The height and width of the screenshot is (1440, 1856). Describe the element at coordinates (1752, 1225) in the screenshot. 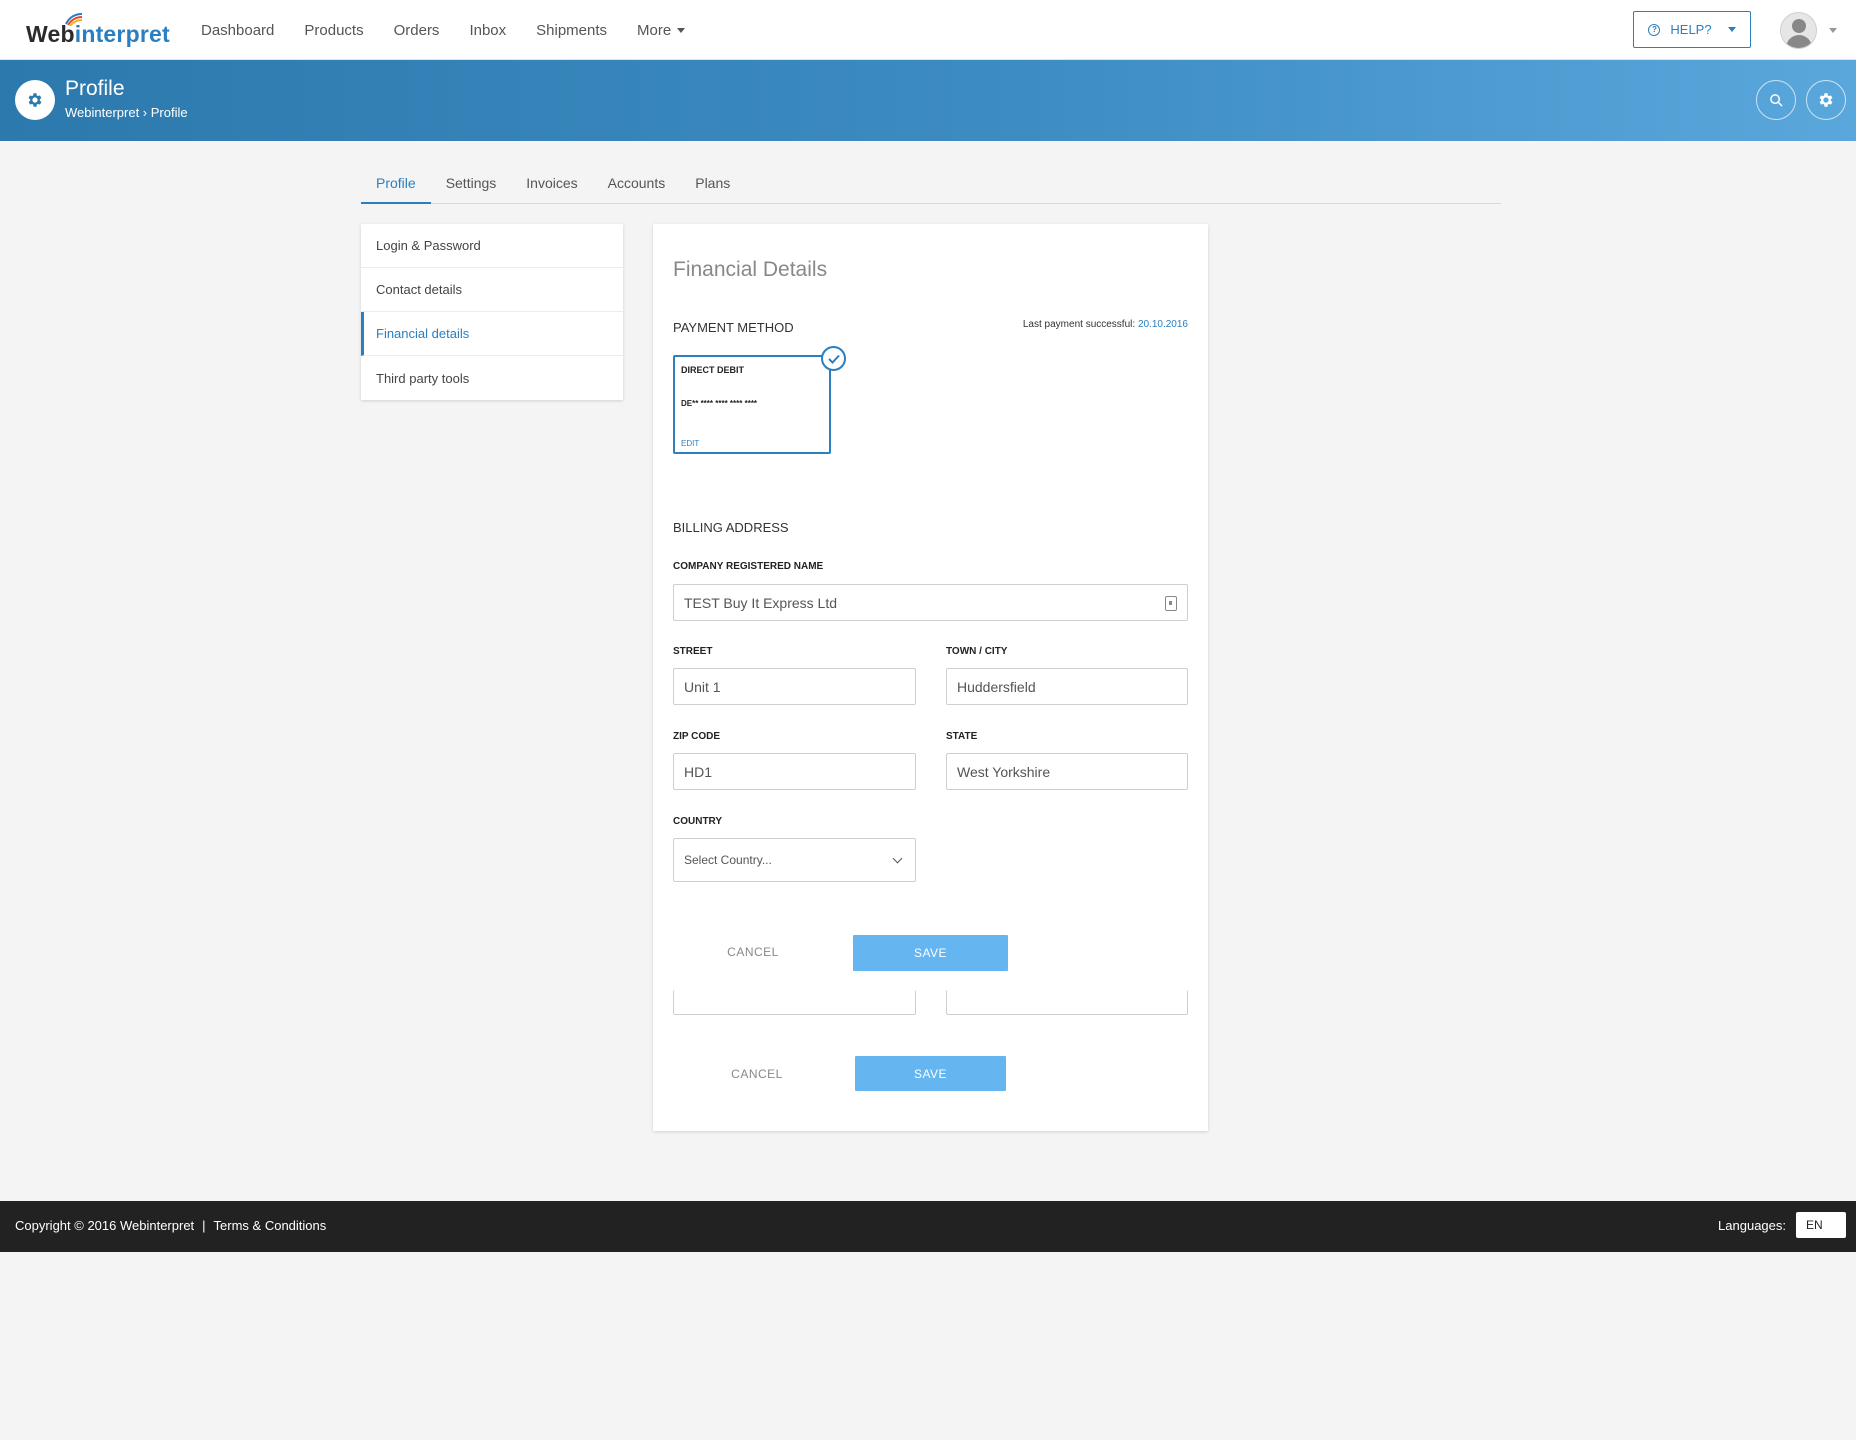

I see `languages-label: Languages:` at that location.